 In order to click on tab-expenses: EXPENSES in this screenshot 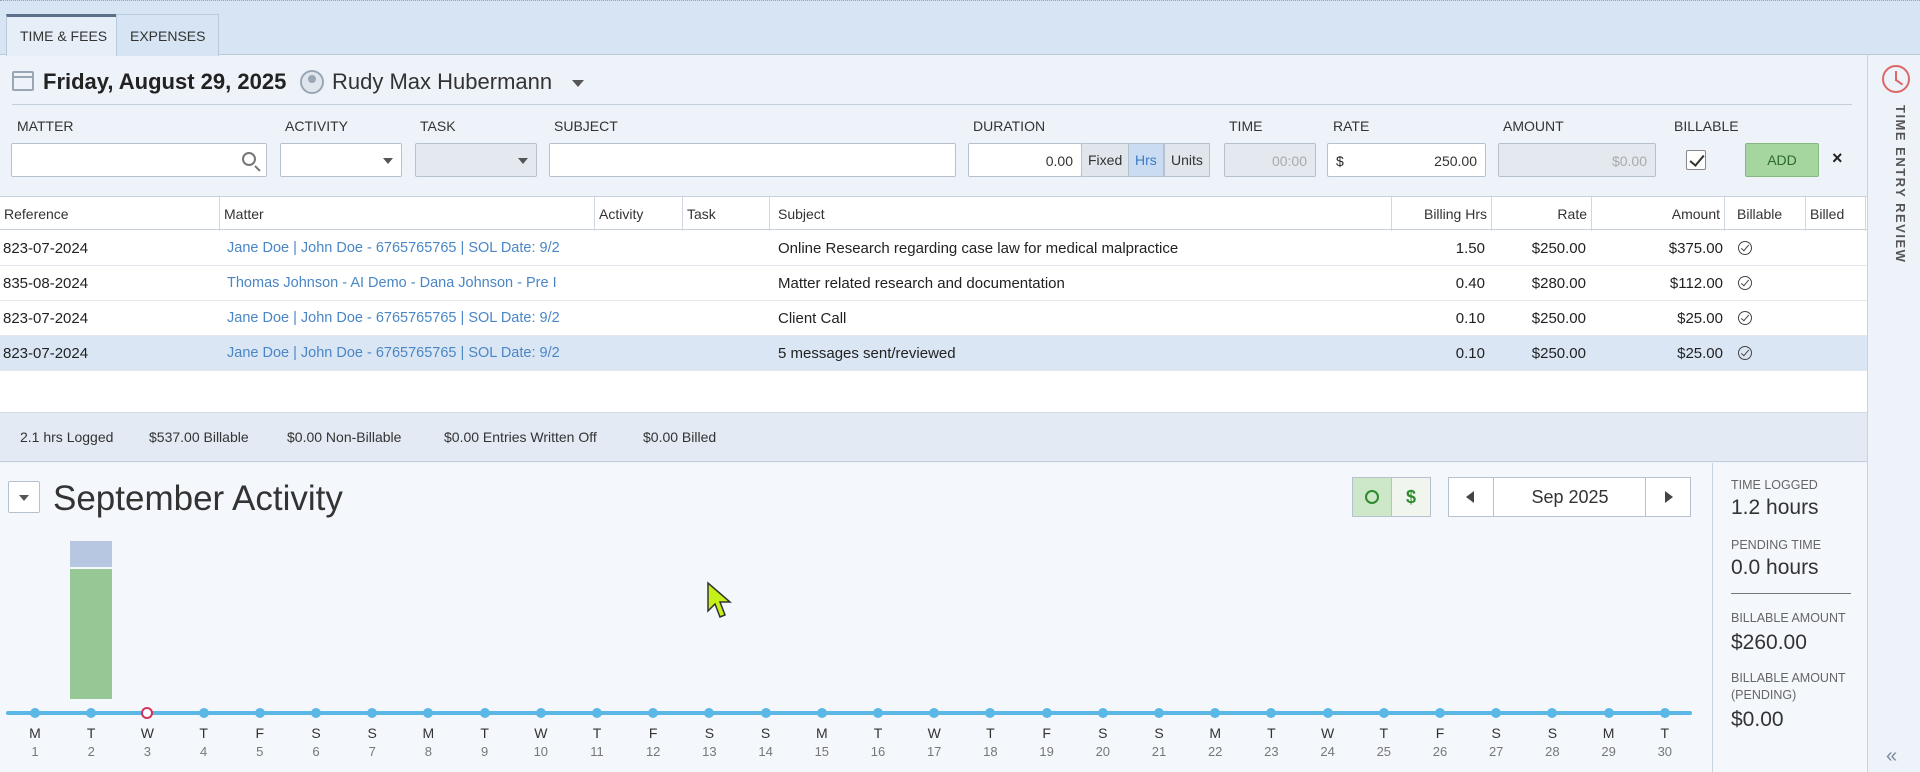, I will do `click(168, 35)`.